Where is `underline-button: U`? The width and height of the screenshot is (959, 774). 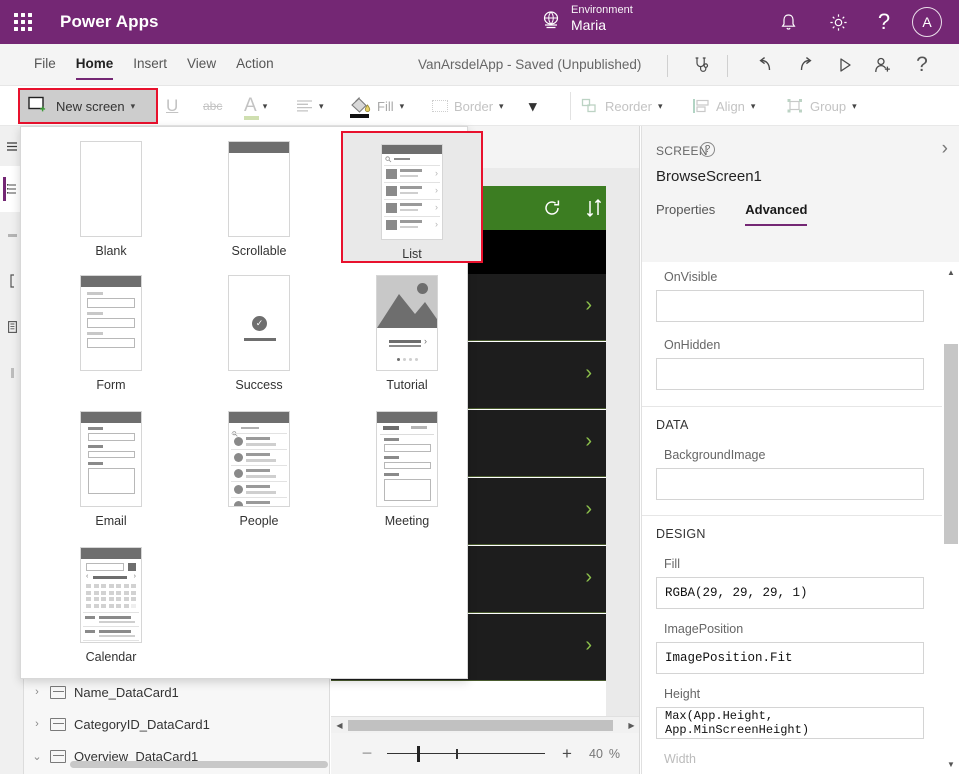
underline-button: U is located at coordinates (172, 106).